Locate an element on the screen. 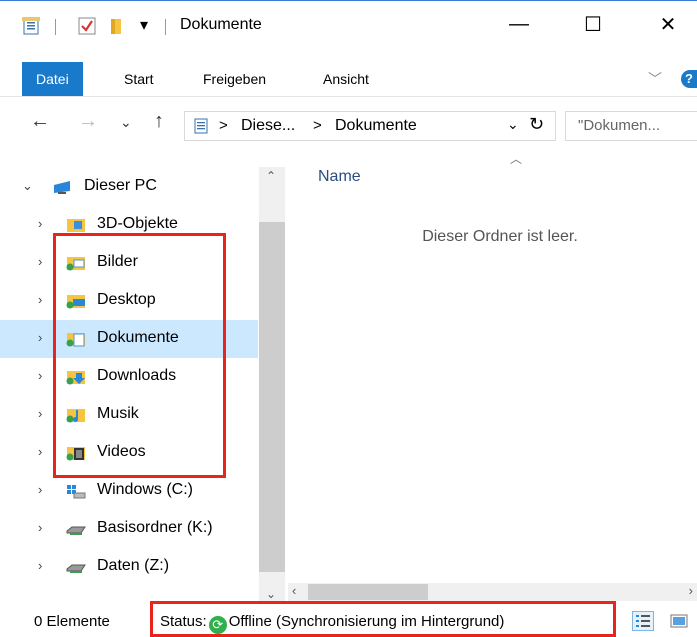  address-dropdown-chevron-icon: ⌄ is located at coordinates (513, 124).